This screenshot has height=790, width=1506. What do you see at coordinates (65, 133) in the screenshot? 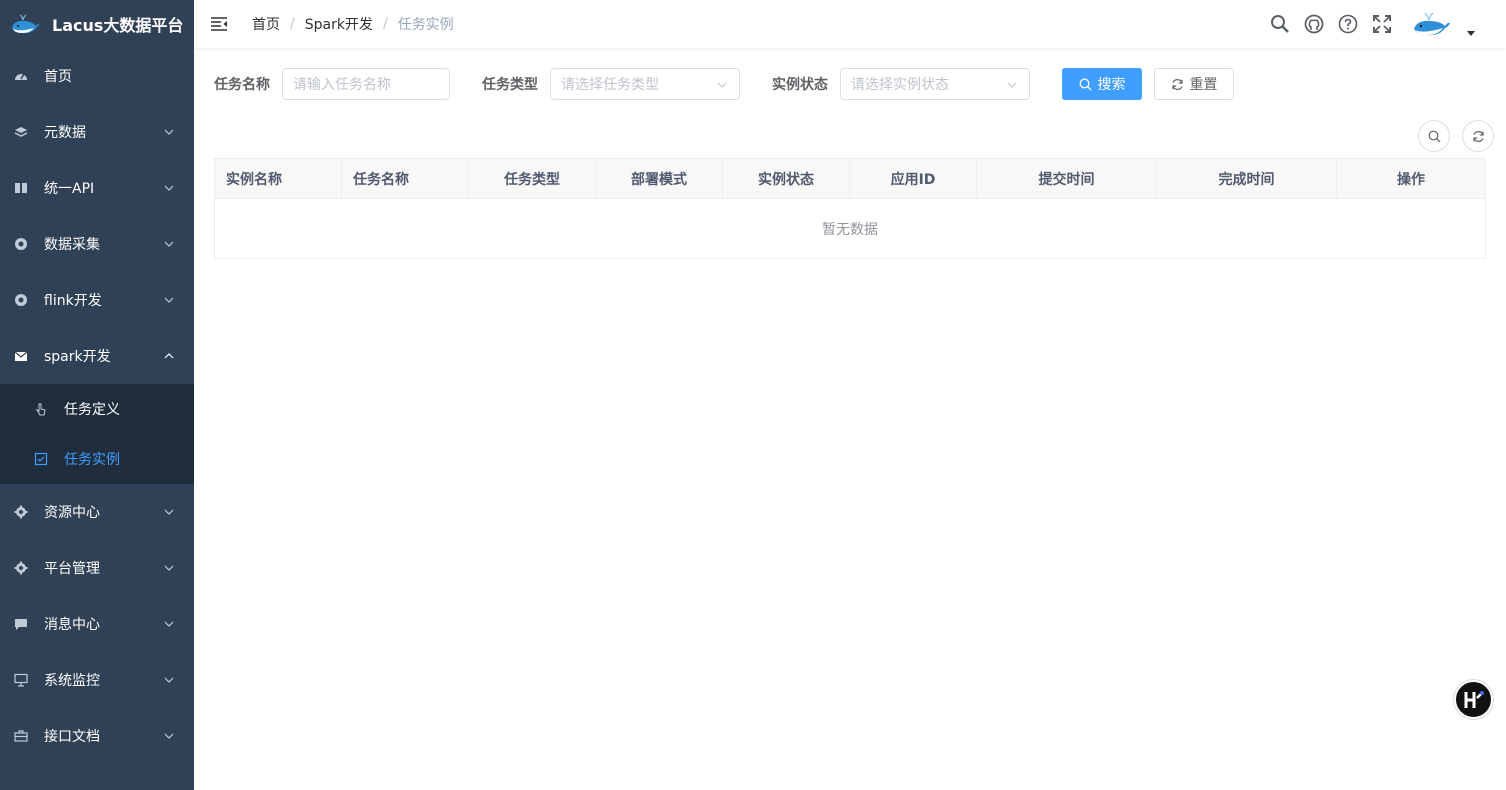
I see `sidebar-item-label: 元数据` at bounding box center [65, 133].